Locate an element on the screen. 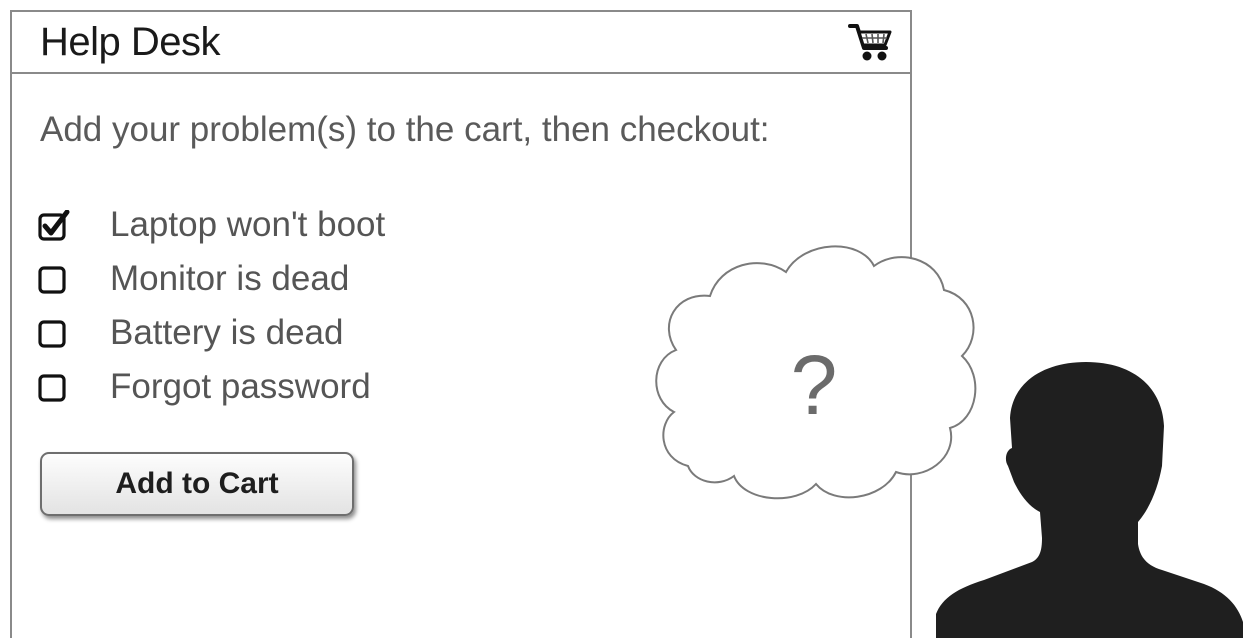 This screenshot has height=638, width=1243. problem-item: Monitor is dead is located at coordinates (211, 279).